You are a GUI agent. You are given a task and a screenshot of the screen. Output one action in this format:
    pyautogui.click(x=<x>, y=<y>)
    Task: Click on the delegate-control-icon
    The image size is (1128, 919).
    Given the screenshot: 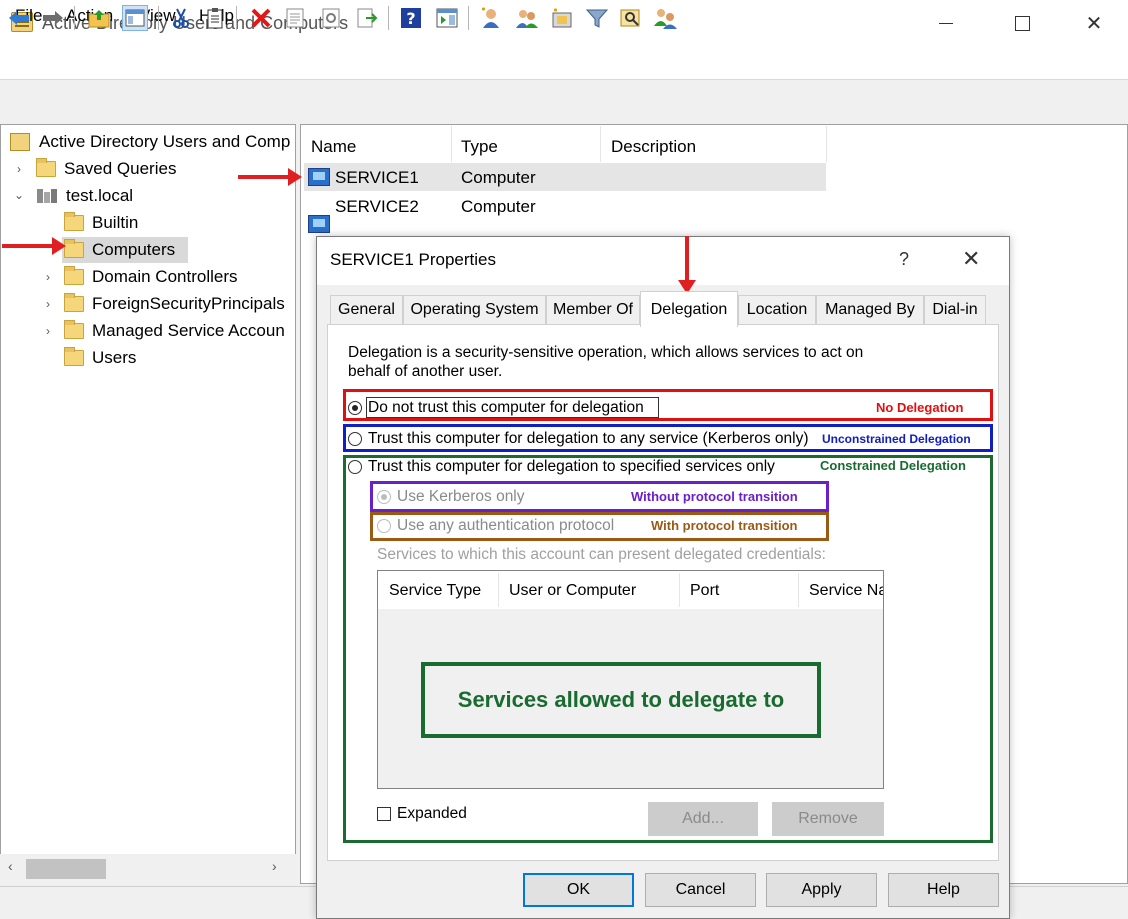 What is the action you would take?
    pyautogui.click(x=665, y=18)
    